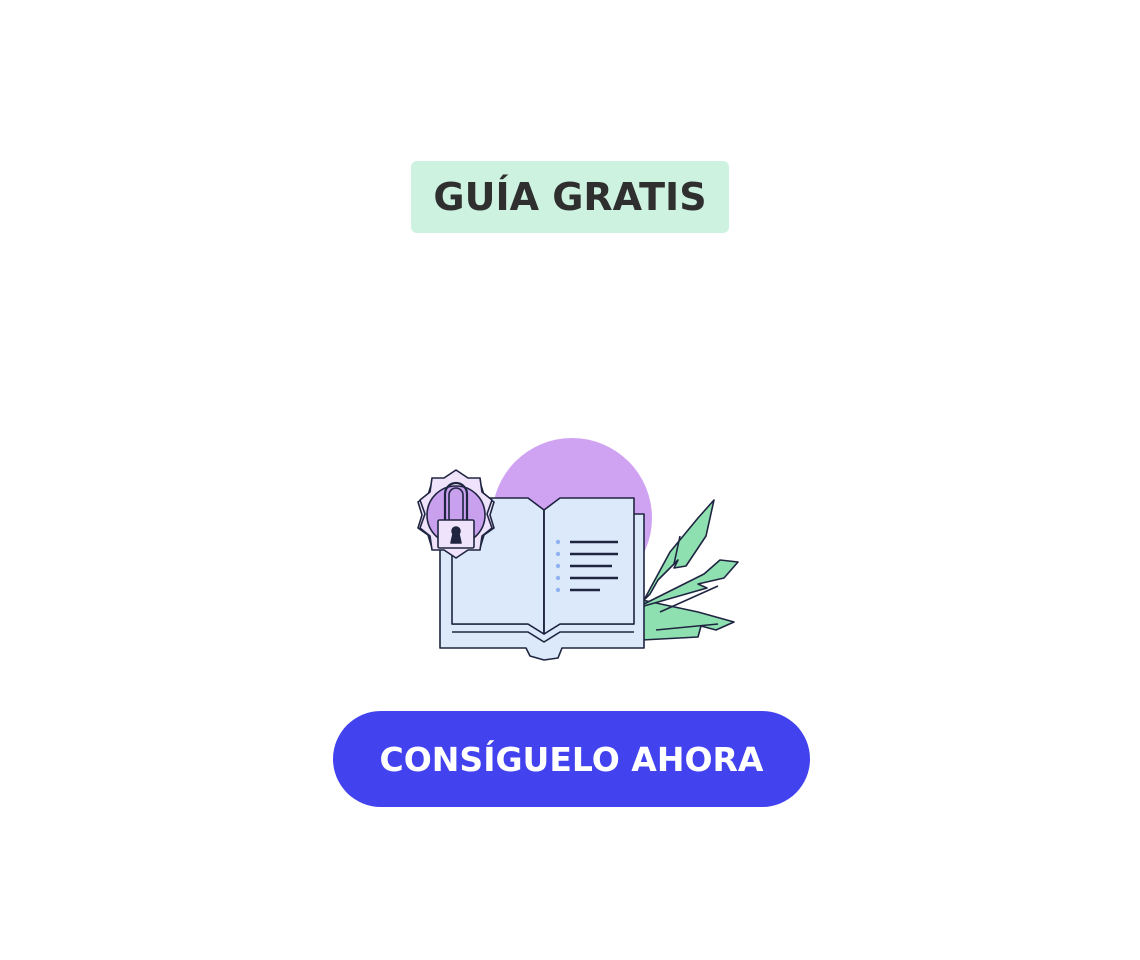 This screenshot has width=1140, height=960. I want to click on get-it-now-button: CONSÍGUELO AHORA, so click(571, 759).